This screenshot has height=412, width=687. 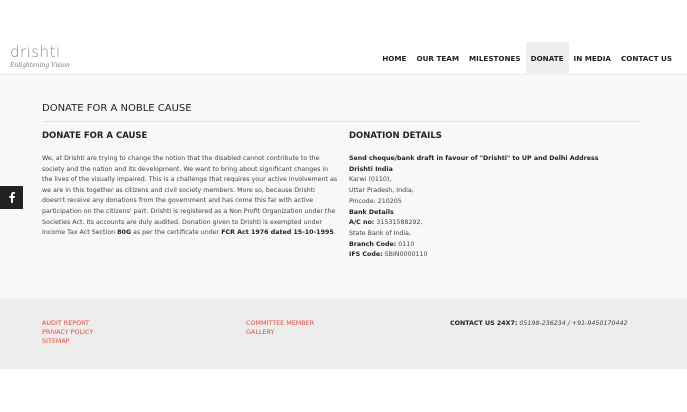 What do you see at coordinates (373, 244) in the screenshot?
I see `branch-label: Branch Code:` at bounding box center [373, 244].